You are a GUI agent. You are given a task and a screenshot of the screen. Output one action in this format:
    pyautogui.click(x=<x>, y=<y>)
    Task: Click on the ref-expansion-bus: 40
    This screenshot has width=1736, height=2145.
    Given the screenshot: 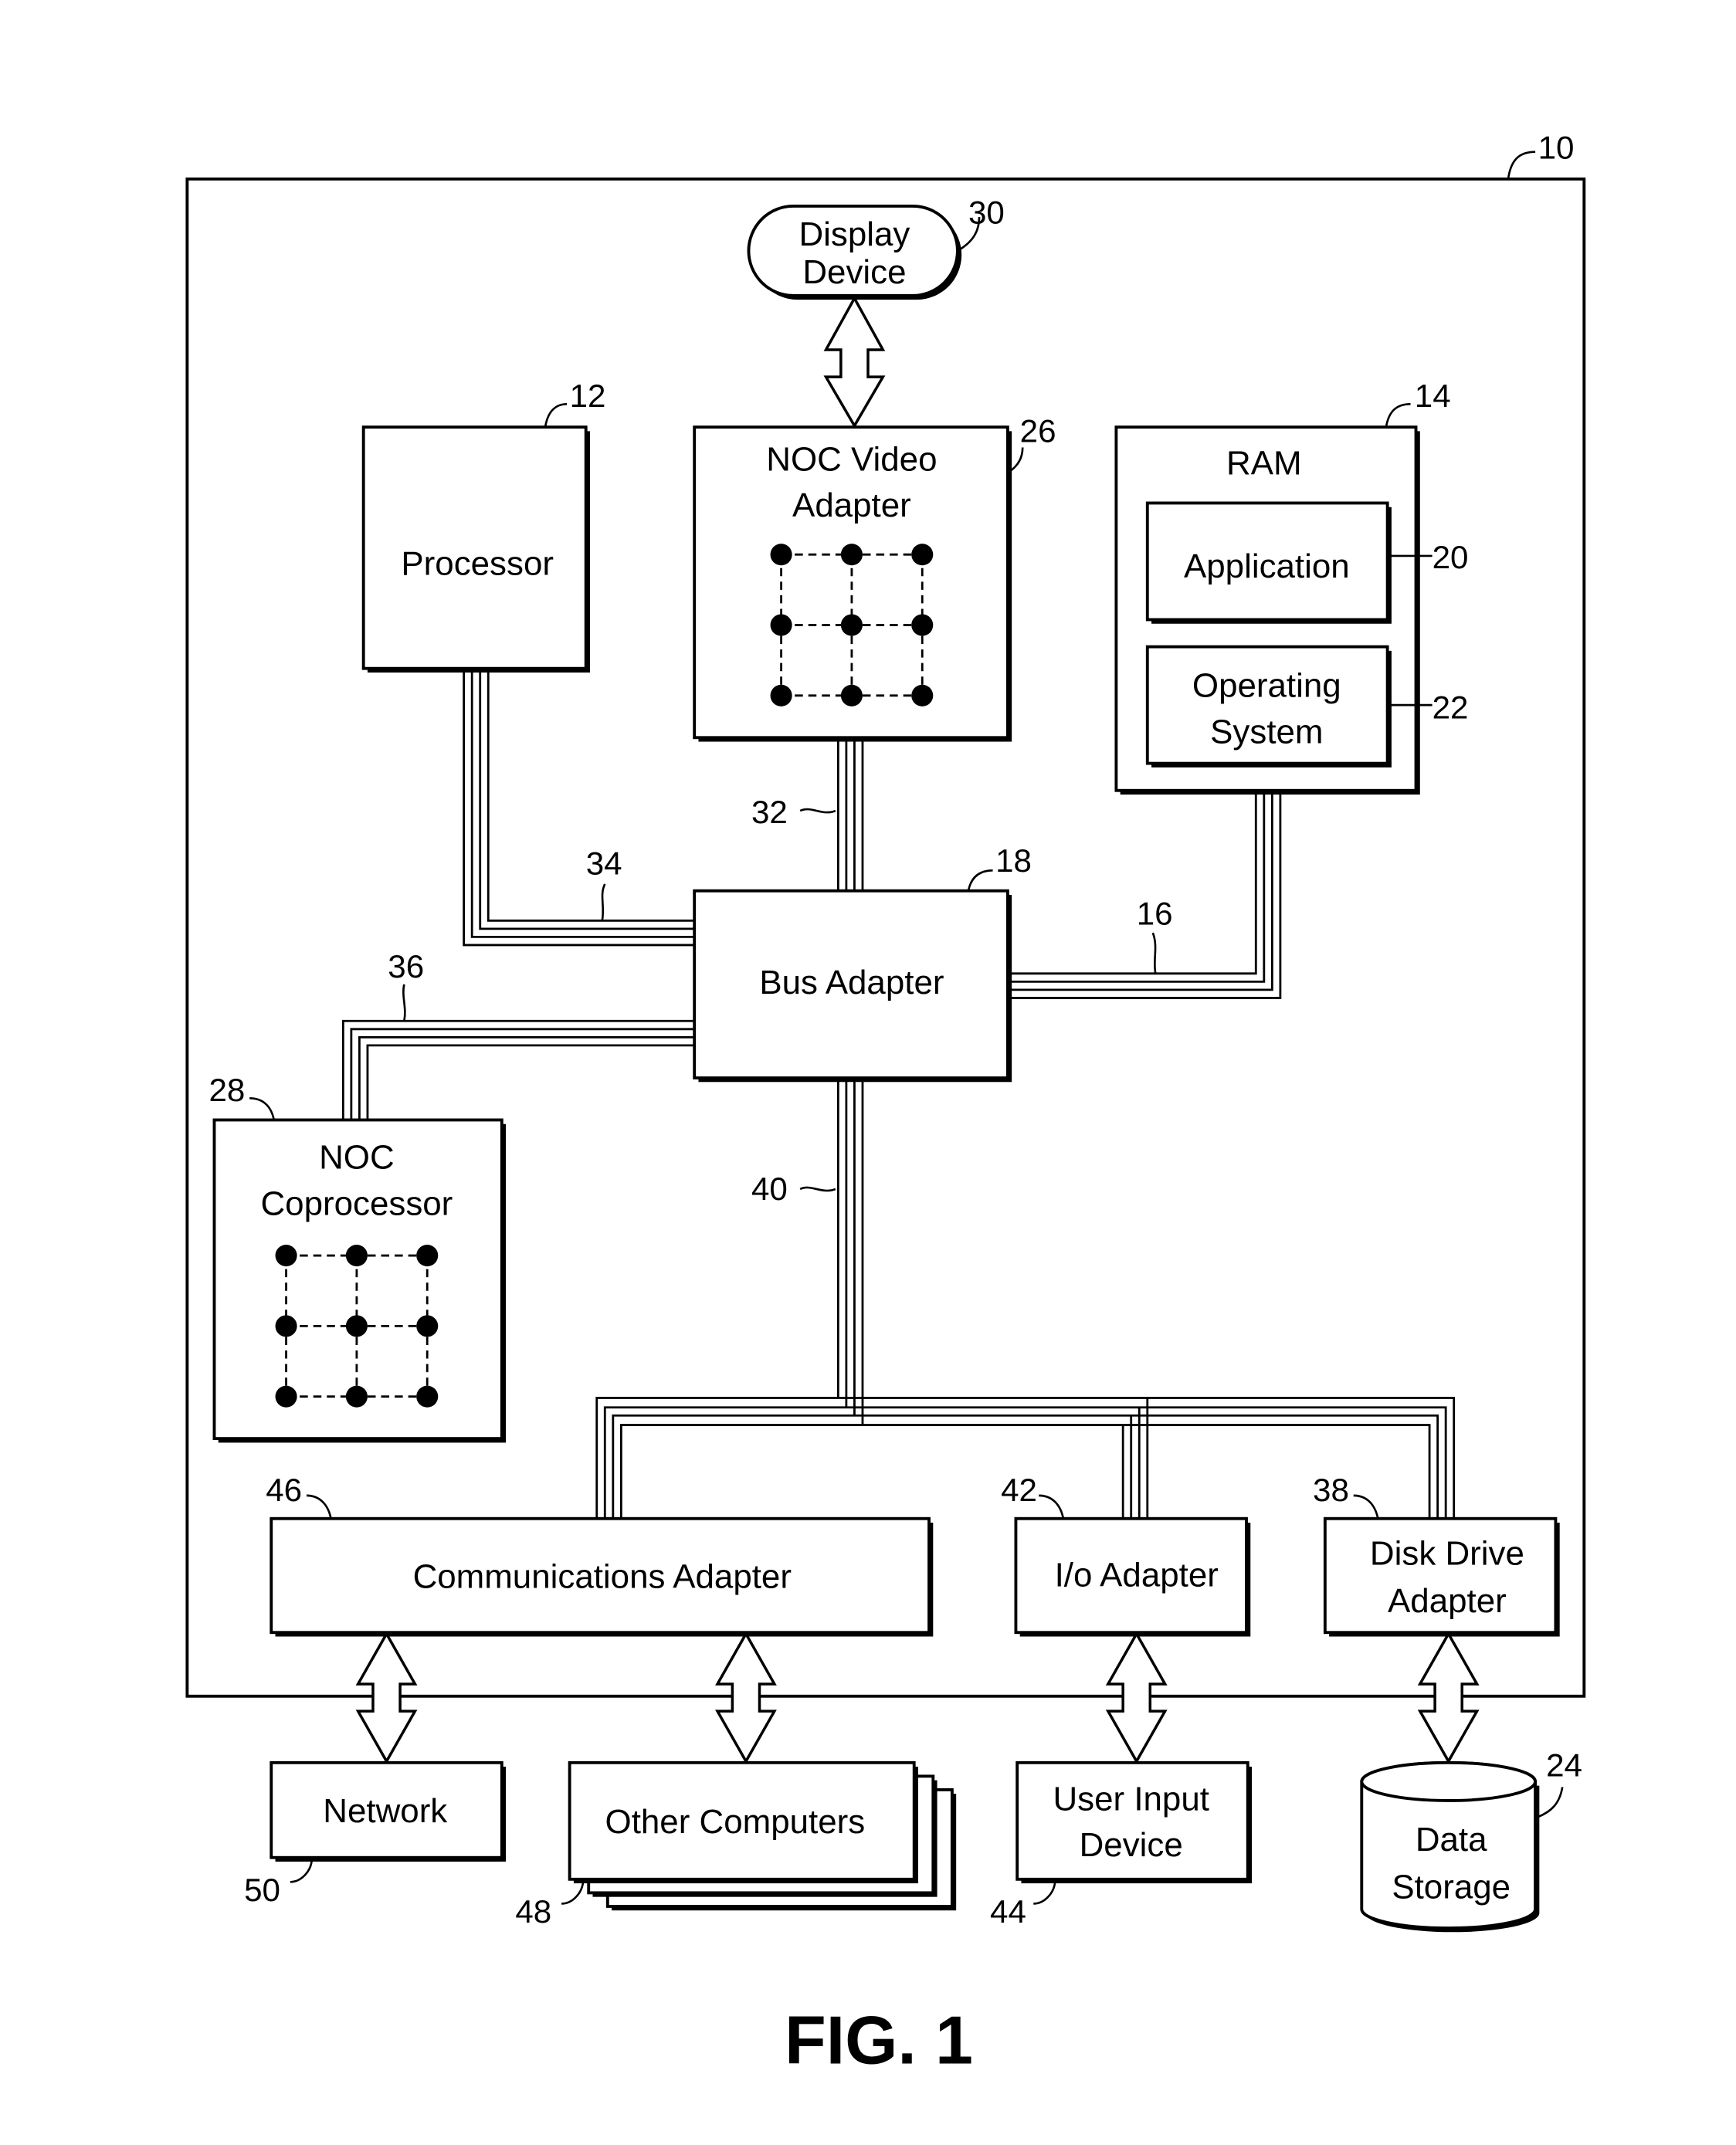 What is the action you would take?
    pyautogui.click(x=769, y=1189)
    